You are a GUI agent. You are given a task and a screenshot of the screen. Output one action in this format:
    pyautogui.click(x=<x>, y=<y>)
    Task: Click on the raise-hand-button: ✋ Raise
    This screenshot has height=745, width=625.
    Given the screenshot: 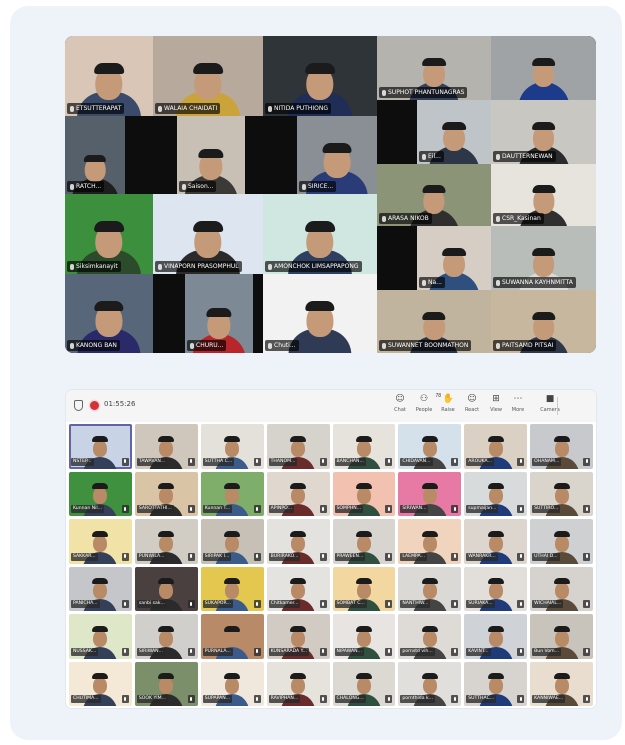 What is the action you would take?
    pyautogui.click(x=448, y=406)
    